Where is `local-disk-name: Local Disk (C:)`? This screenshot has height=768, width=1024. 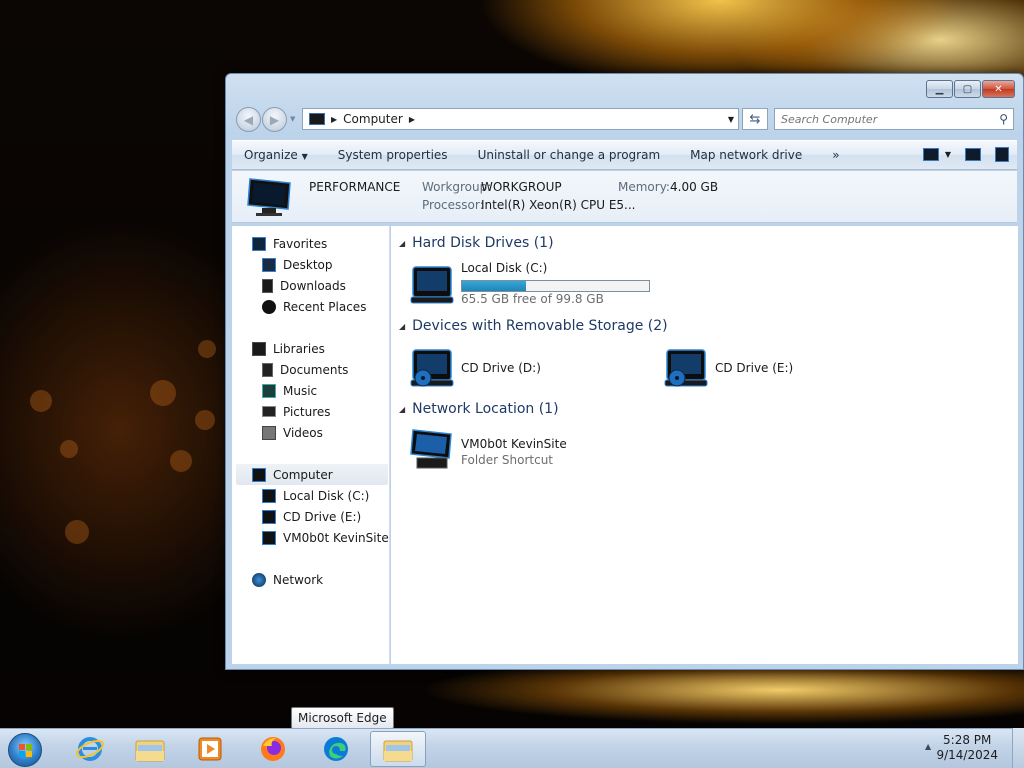 local-disk-name: Local Disk (C:) is located at coordinates (504, 268).